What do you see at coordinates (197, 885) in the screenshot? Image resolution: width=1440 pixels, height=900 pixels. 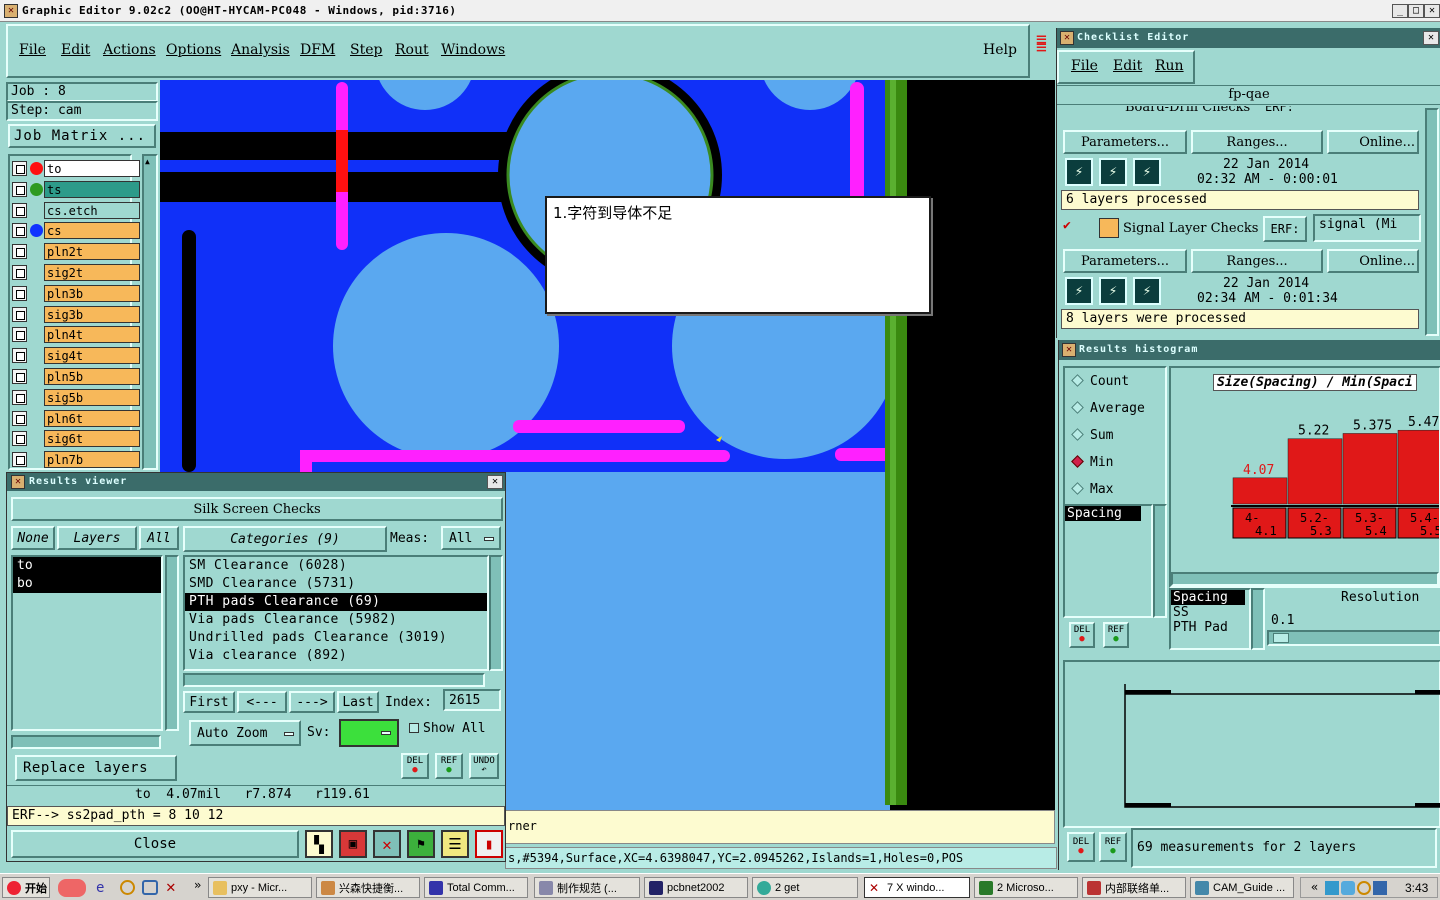 I see `quicklaunch-chevron-icon: »` at bounding box center [197, 885].